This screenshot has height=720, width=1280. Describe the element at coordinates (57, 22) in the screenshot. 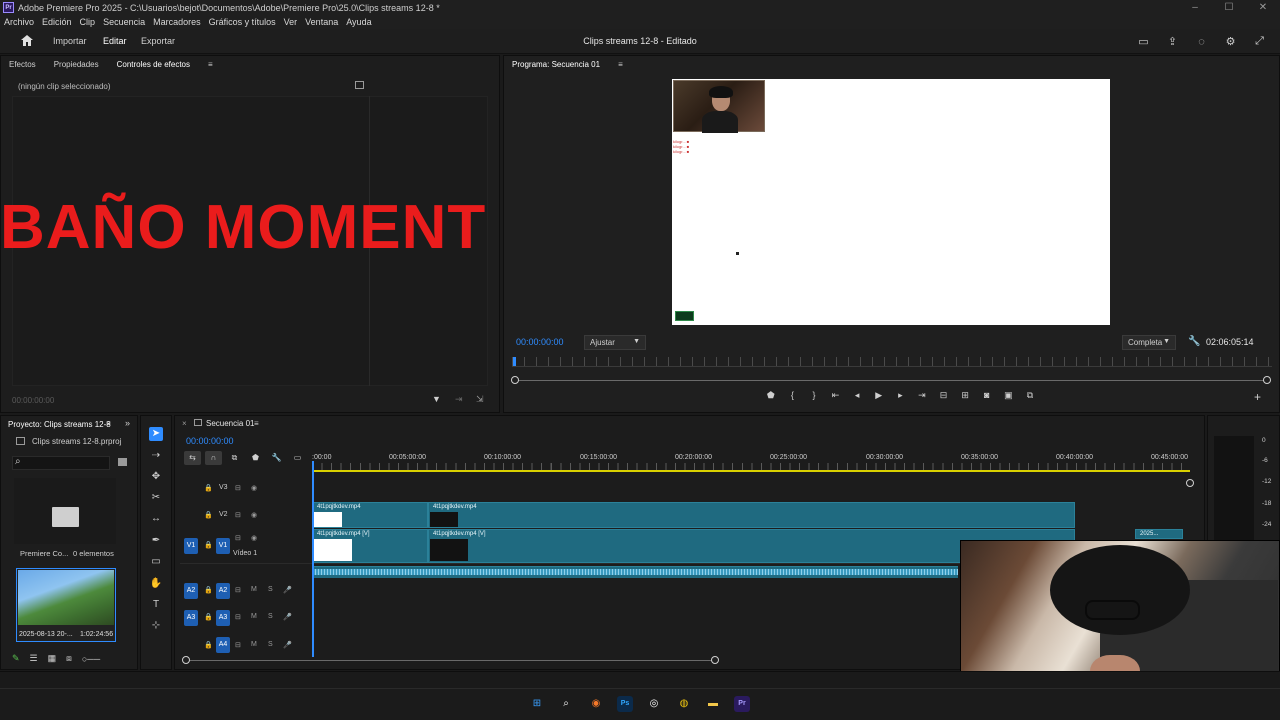

I see `menu-edicion: Edición` at that location.